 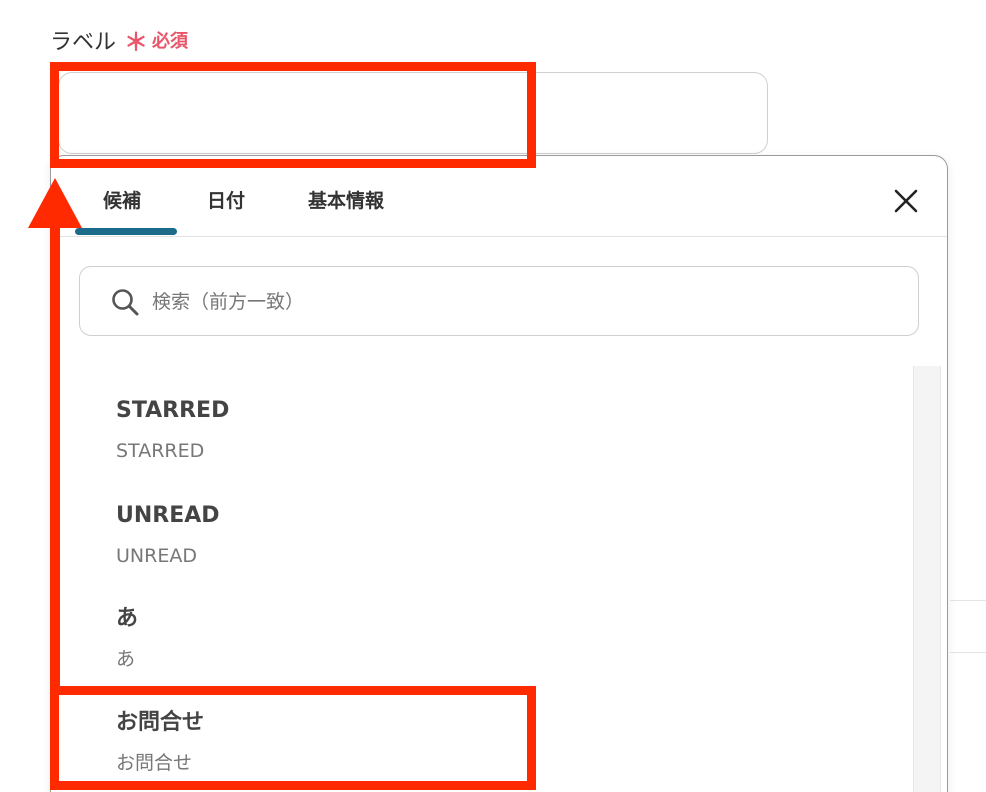 I want to click on item-title: STARRED, so click(x=173, y=410).